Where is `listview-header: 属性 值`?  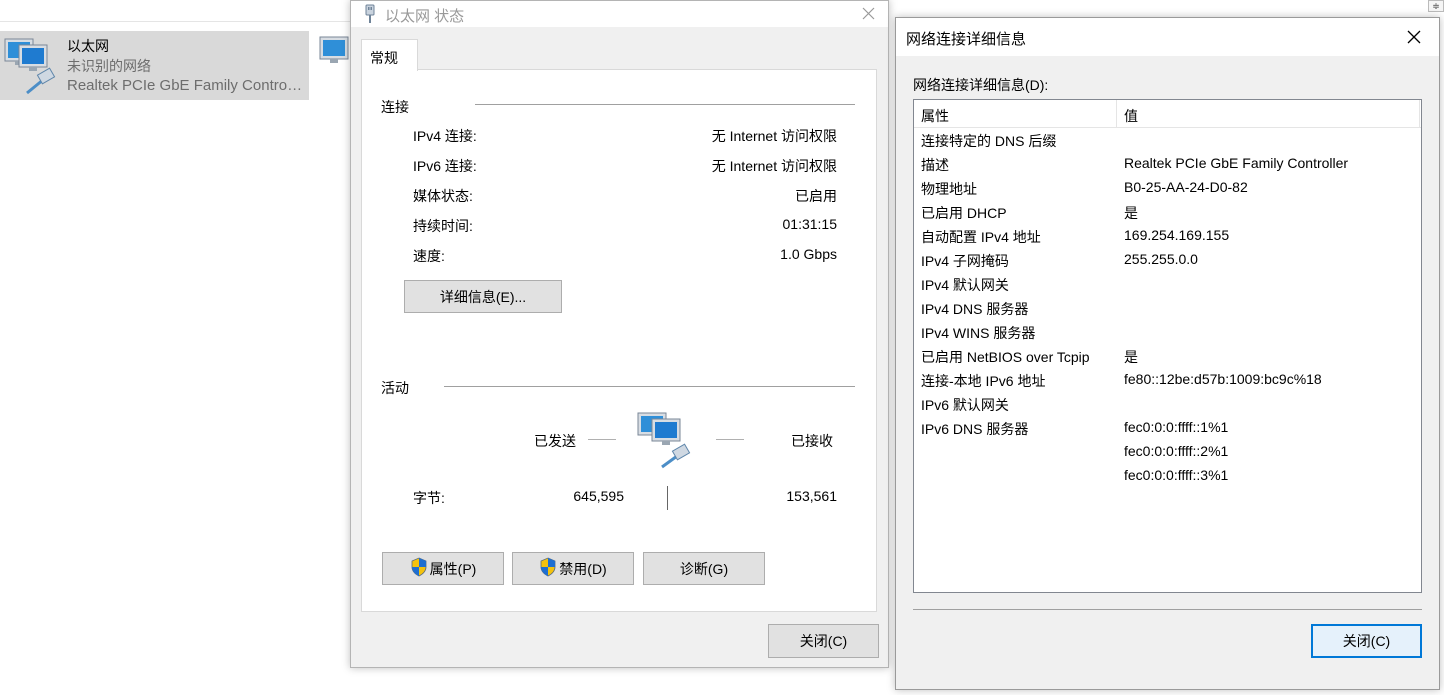 listview-header: 属性 值 is located at coordinates (1167, 114).